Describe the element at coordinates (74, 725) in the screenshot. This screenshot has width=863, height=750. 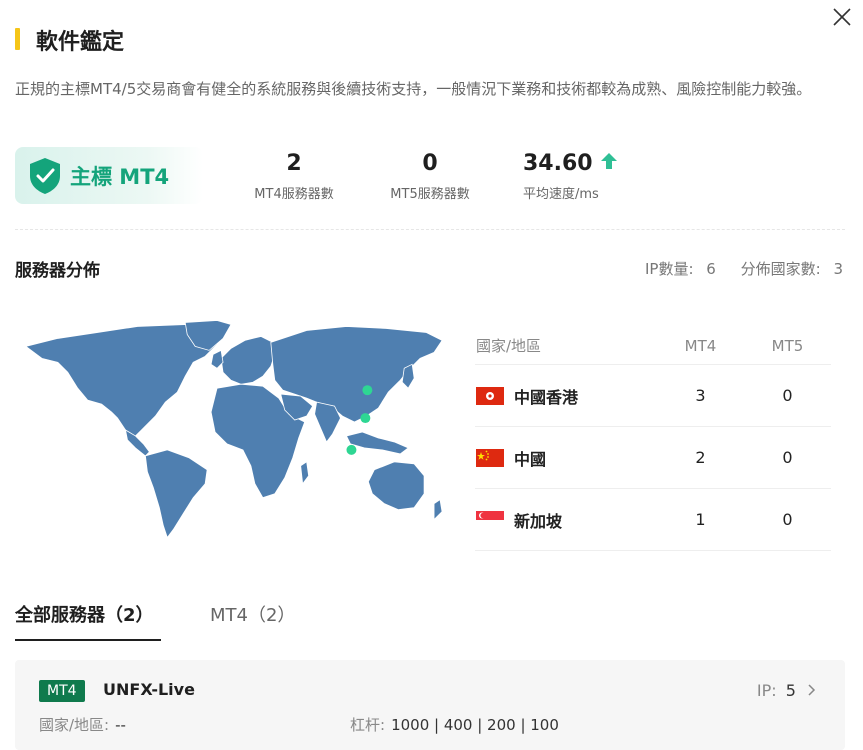
I see `country-label: 國家/地區:` at that location.